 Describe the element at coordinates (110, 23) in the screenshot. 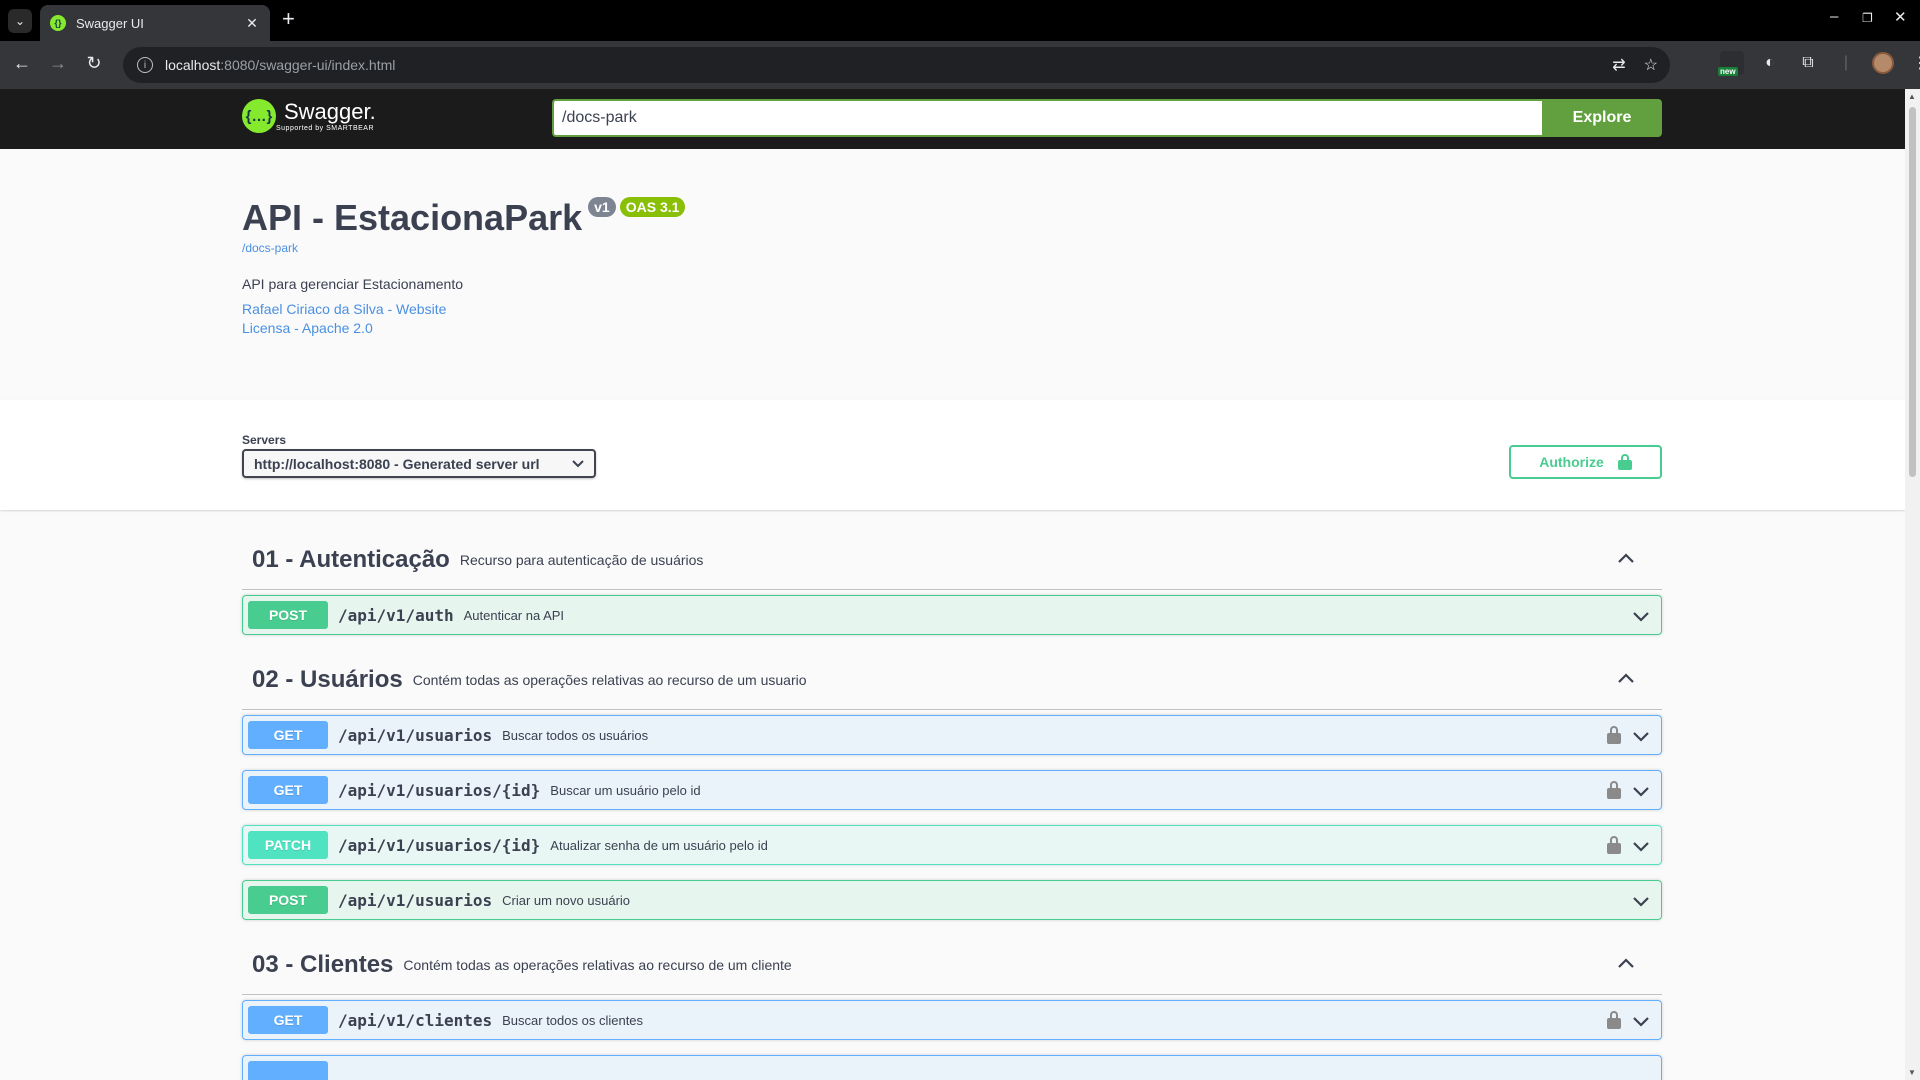

I see `tab-title: Swagger UI` at that location.